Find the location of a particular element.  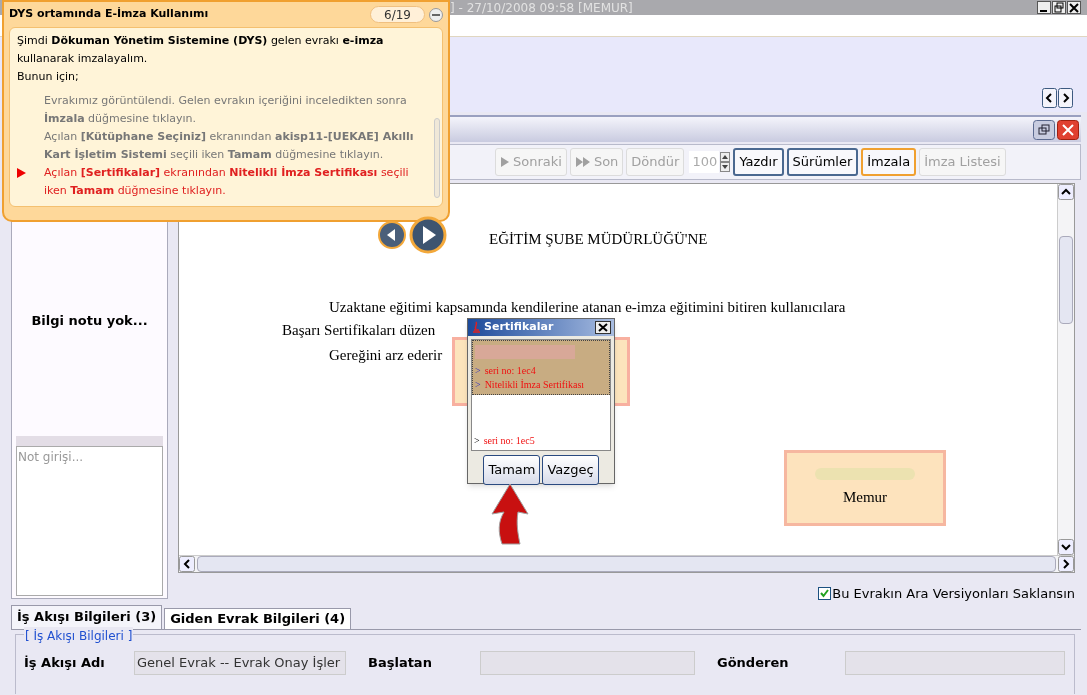

chevron-left-icon is located at coordinates (1049, 98).